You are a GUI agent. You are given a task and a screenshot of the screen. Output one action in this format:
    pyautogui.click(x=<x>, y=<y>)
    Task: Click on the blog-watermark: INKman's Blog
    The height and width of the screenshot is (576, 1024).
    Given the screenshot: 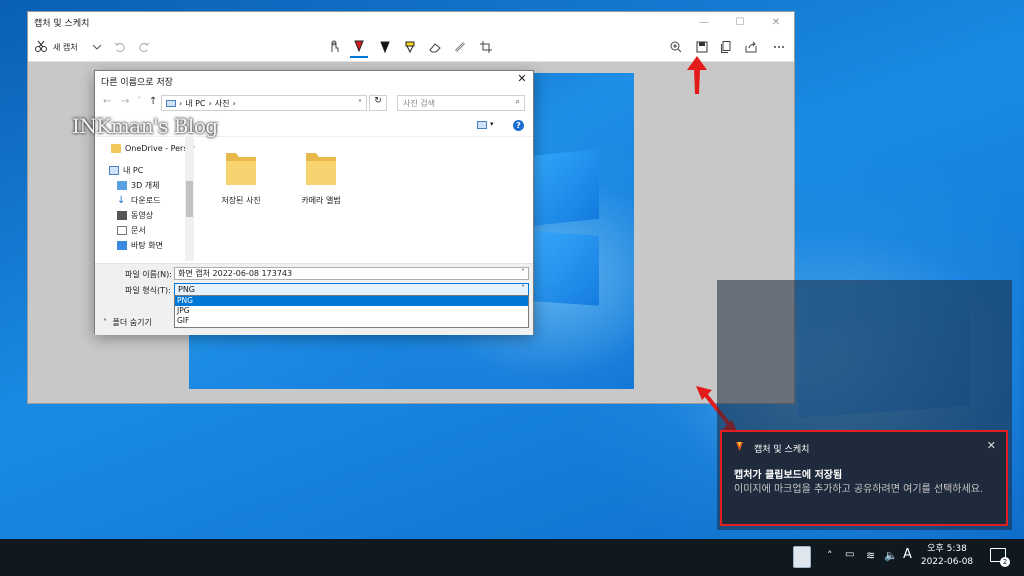 What is the action you would take?
    pyautogui.click(x=145, y=126)
    